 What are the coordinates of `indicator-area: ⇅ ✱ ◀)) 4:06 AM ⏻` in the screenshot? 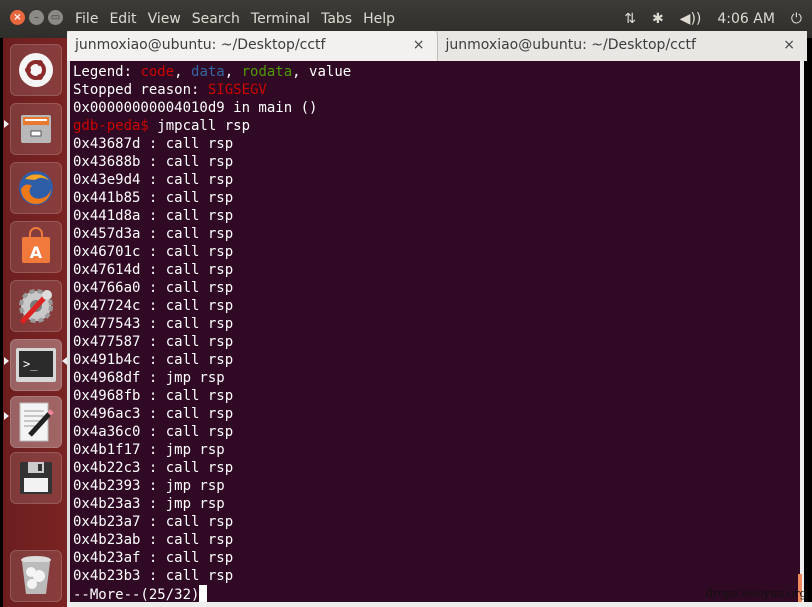 It's located at (718, 19).